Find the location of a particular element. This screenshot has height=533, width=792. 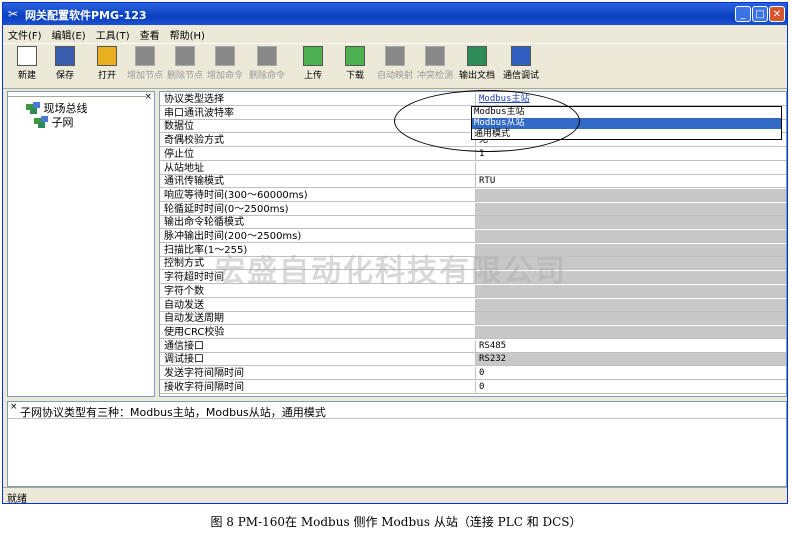

property-row: 通信接口 RS485 is located at coordinates (473, 346).